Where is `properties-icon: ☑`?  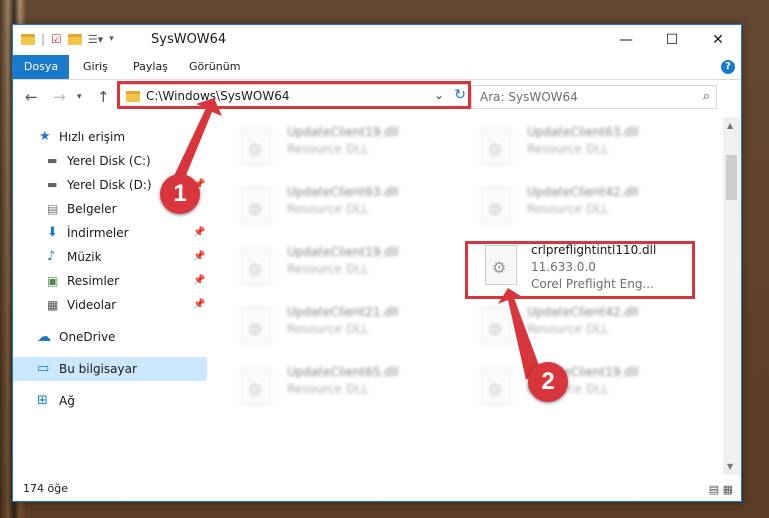 properties-icon: ☑ is located at coordinates (56, 39).